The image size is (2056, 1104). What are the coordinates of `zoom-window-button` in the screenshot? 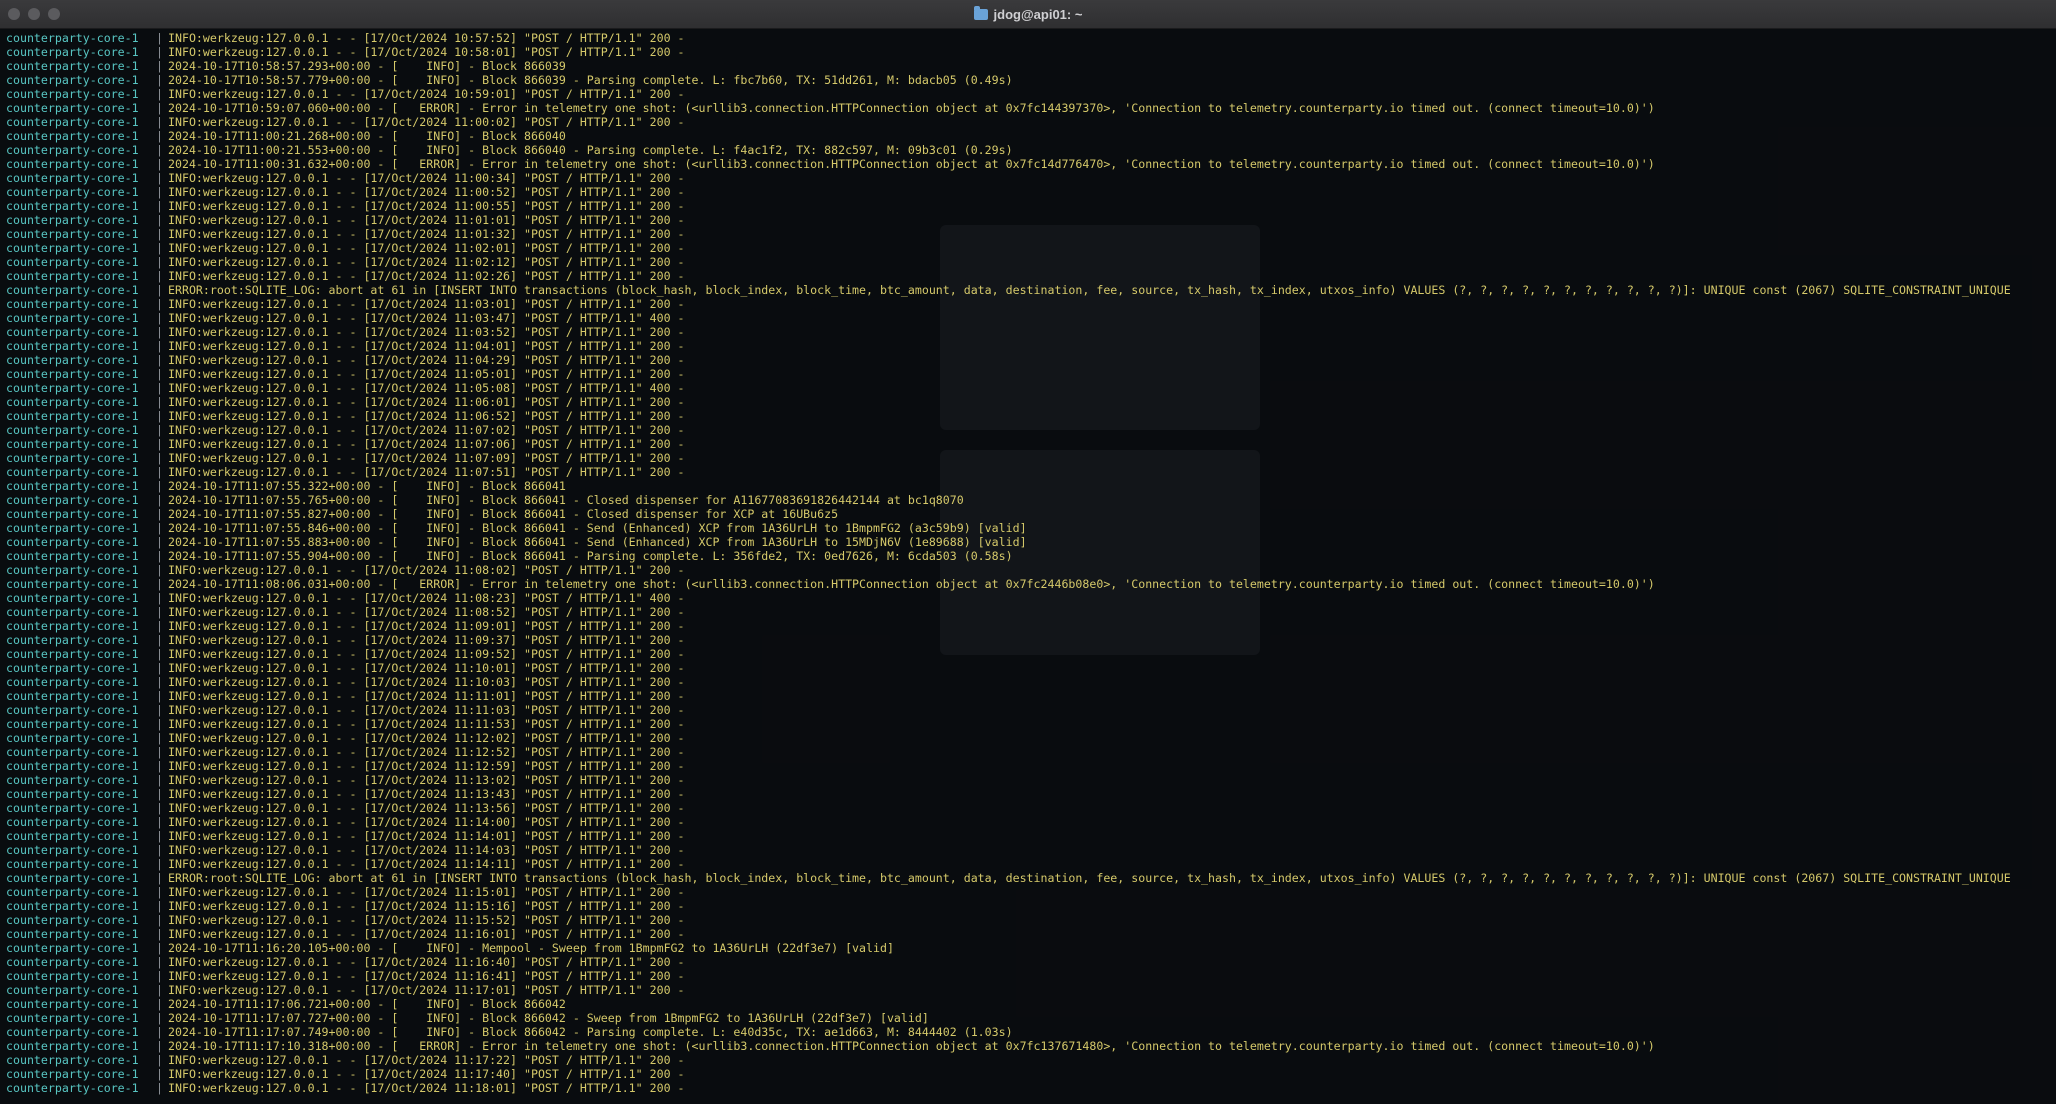 It's located at (54, 14).